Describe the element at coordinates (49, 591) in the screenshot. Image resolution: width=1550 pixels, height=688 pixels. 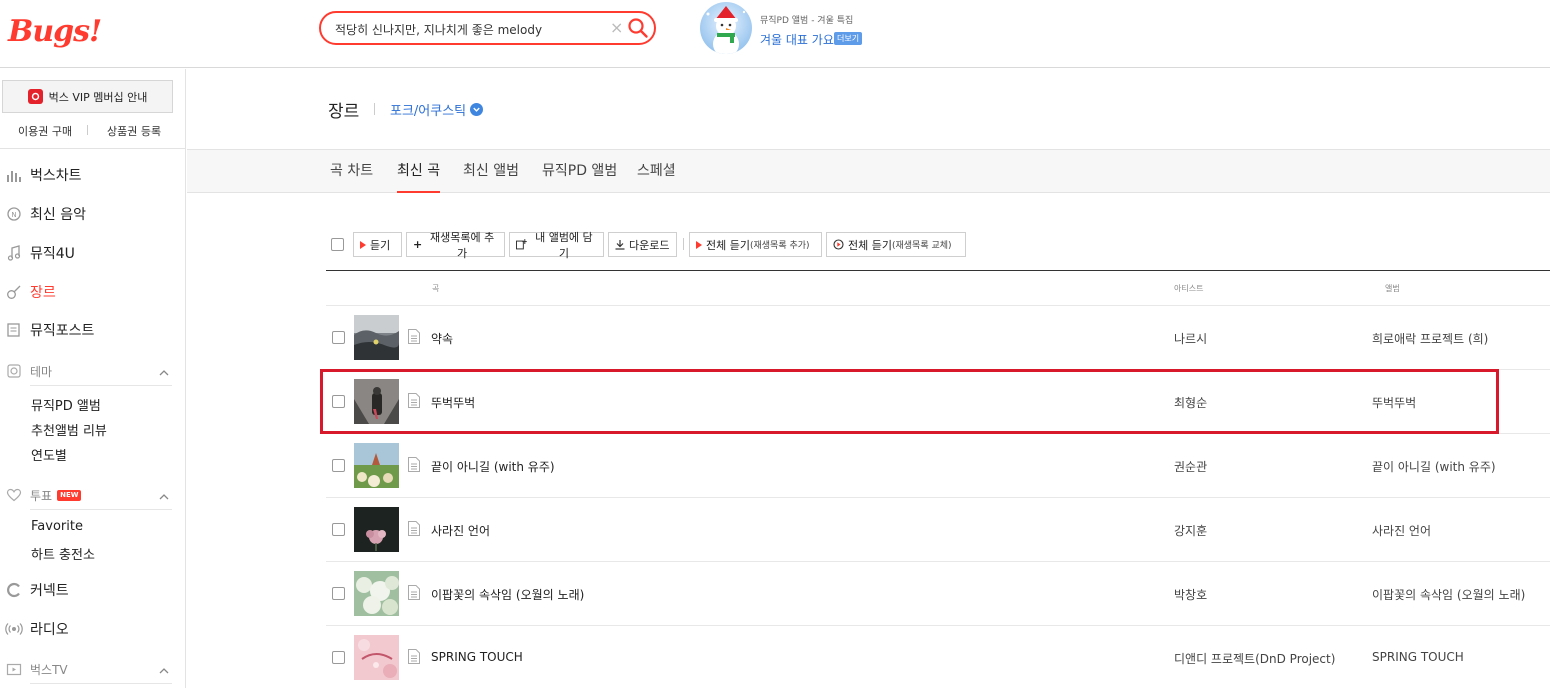
I see `nav-label: 커넥트` at that location.